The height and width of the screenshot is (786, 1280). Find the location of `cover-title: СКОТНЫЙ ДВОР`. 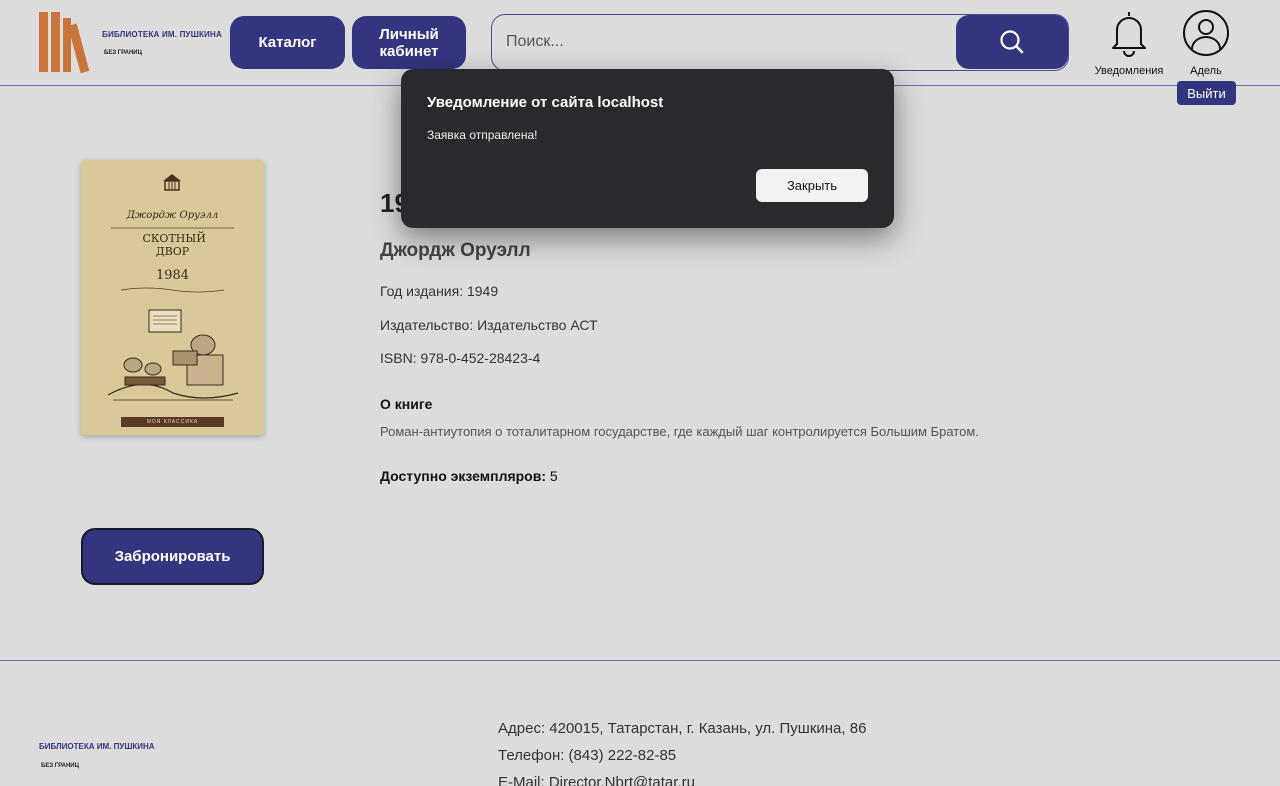

cover-title: СКОТНЫЙ ДВОР is located at coordinates (172, 245).